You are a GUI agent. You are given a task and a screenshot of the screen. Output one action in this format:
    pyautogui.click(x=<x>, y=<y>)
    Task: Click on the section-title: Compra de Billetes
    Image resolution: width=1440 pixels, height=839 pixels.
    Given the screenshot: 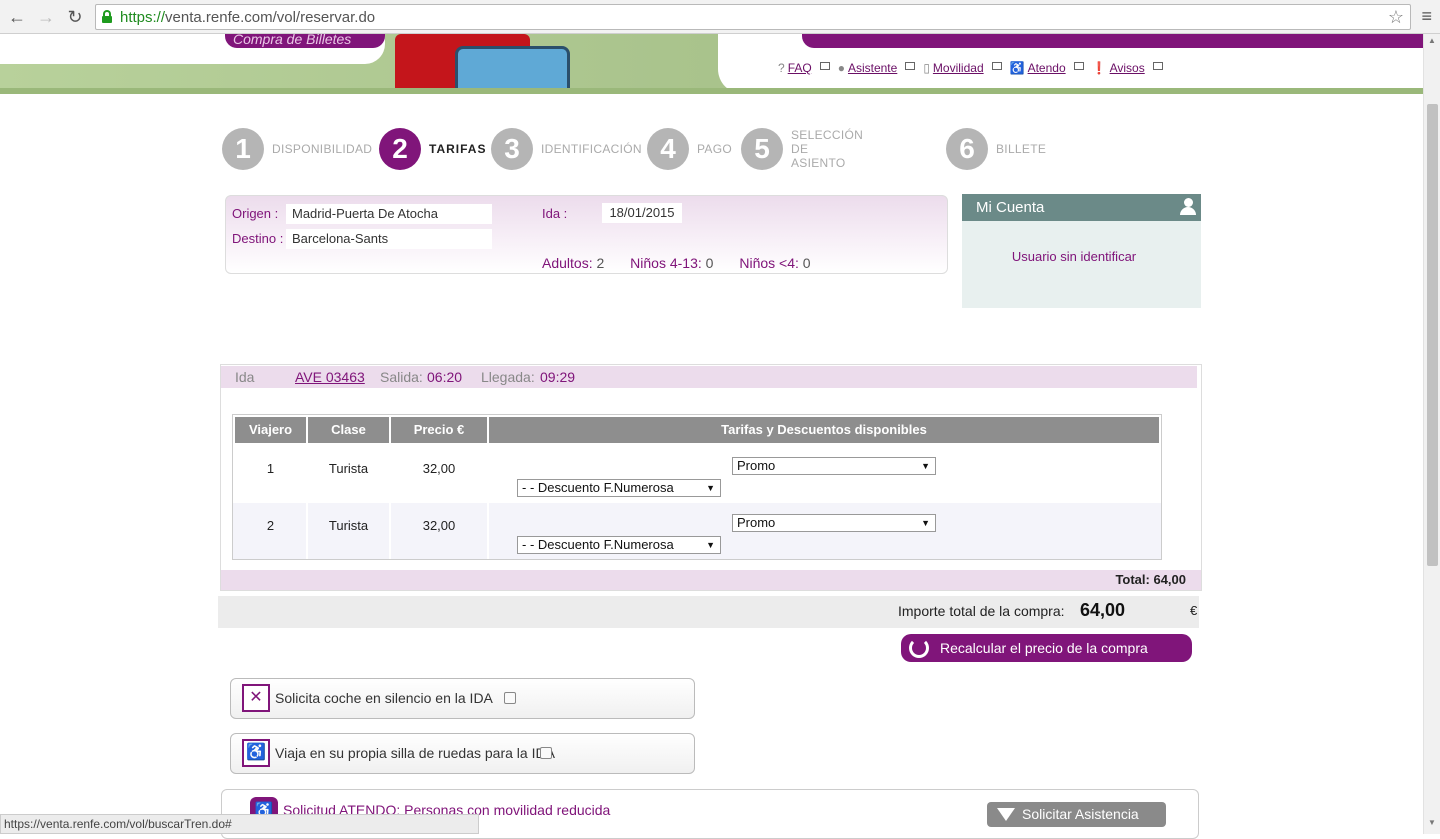 What is the action you would take?
    pyautogui.click(x=305, y=41)
    